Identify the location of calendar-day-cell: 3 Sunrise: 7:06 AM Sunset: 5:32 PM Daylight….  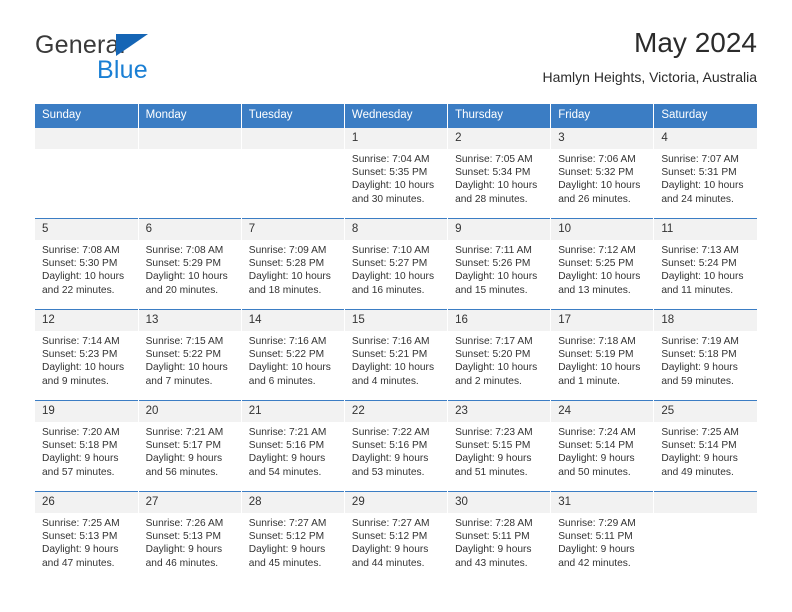
(602, 173).